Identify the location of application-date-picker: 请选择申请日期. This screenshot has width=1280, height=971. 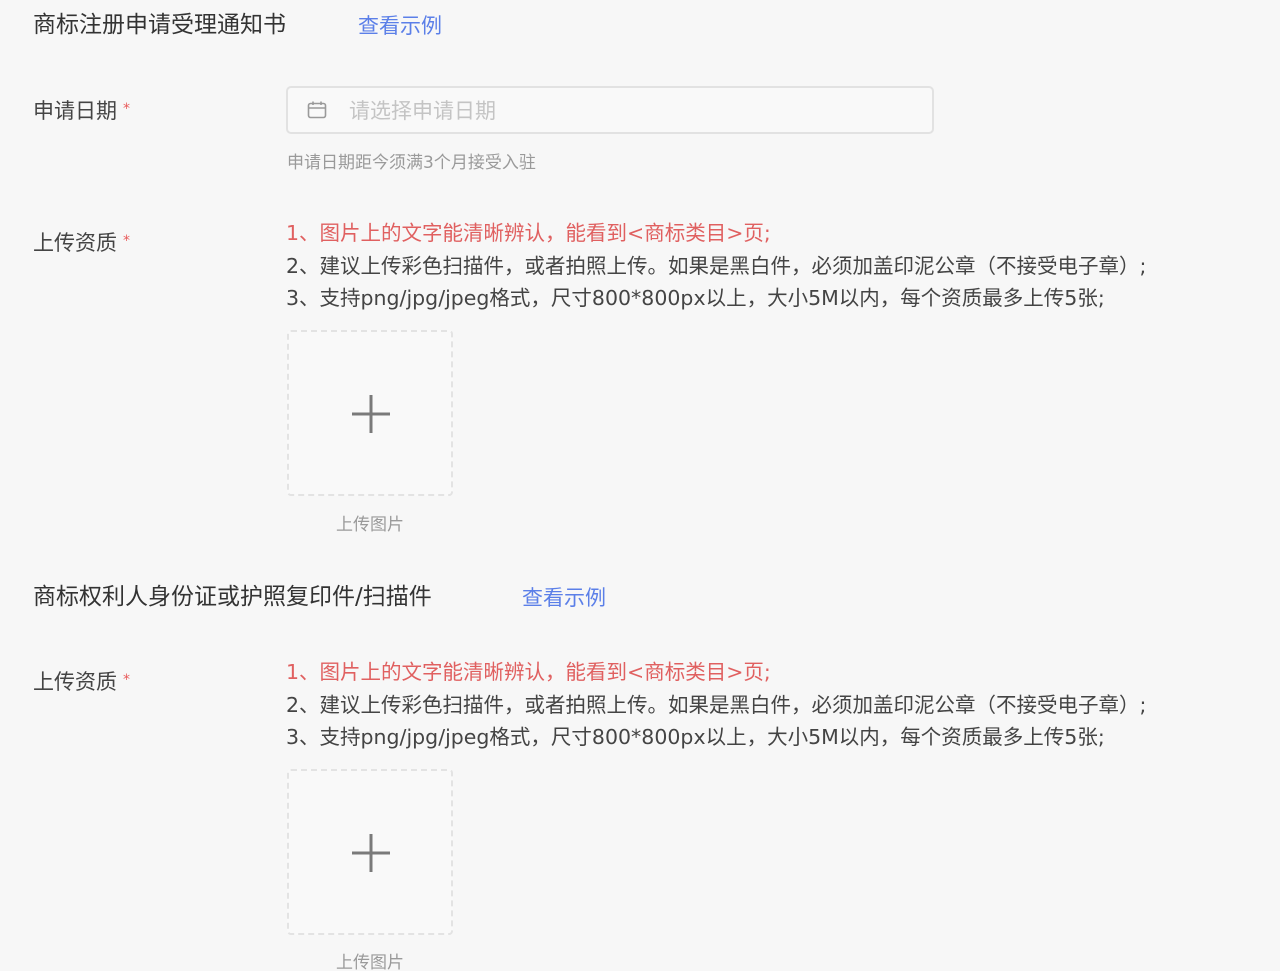
(610, 110).